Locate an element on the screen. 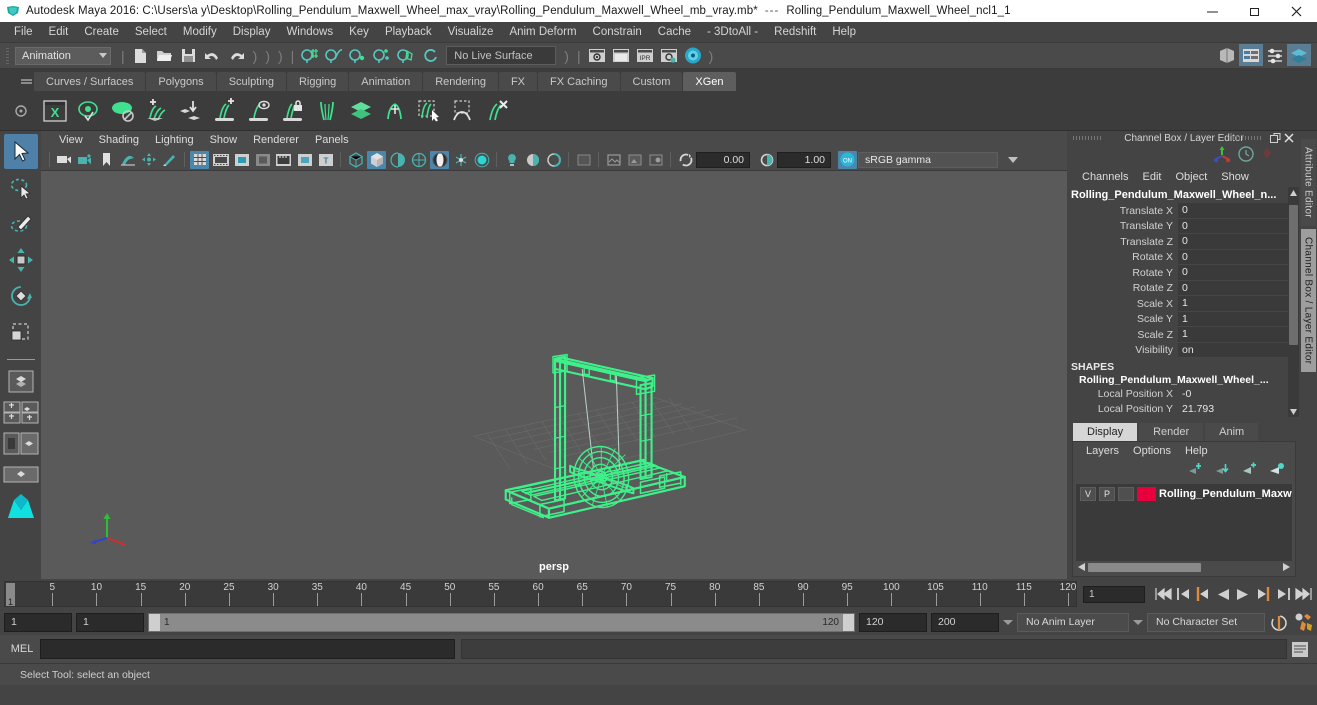 The height and width of the screenshot is (705, 1317). channel-box-menu-channels: Channels is located at coordinates (1105, 177).